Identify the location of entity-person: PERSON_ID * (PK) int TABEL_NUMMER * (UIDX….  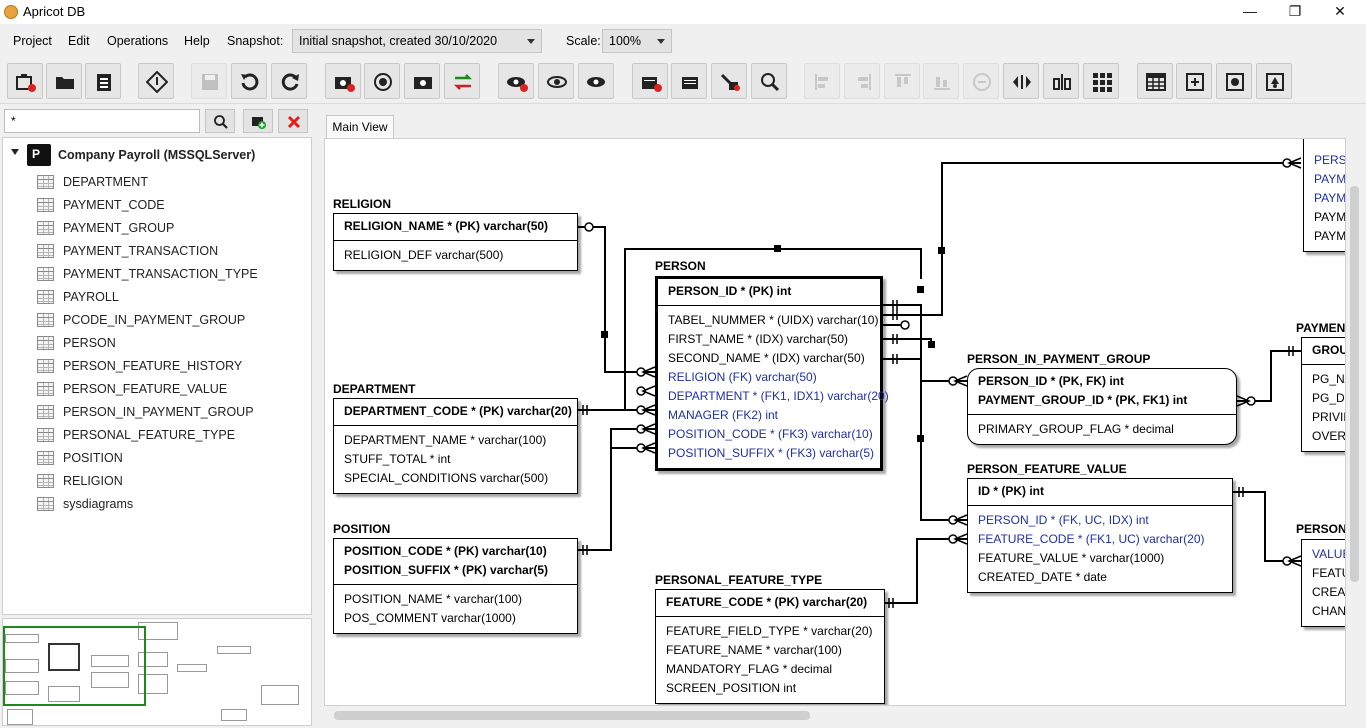
(772, 373).